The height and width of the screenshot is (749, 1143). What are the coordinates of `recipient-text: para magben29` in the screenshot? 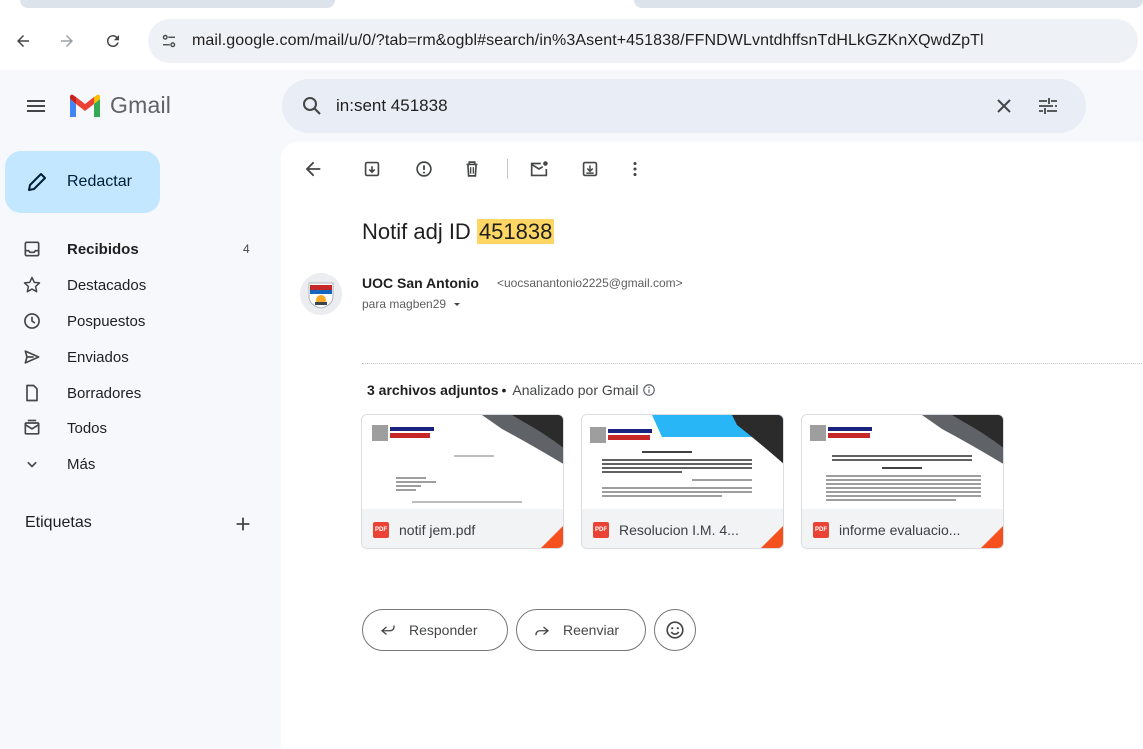 It's located at (404, 304).